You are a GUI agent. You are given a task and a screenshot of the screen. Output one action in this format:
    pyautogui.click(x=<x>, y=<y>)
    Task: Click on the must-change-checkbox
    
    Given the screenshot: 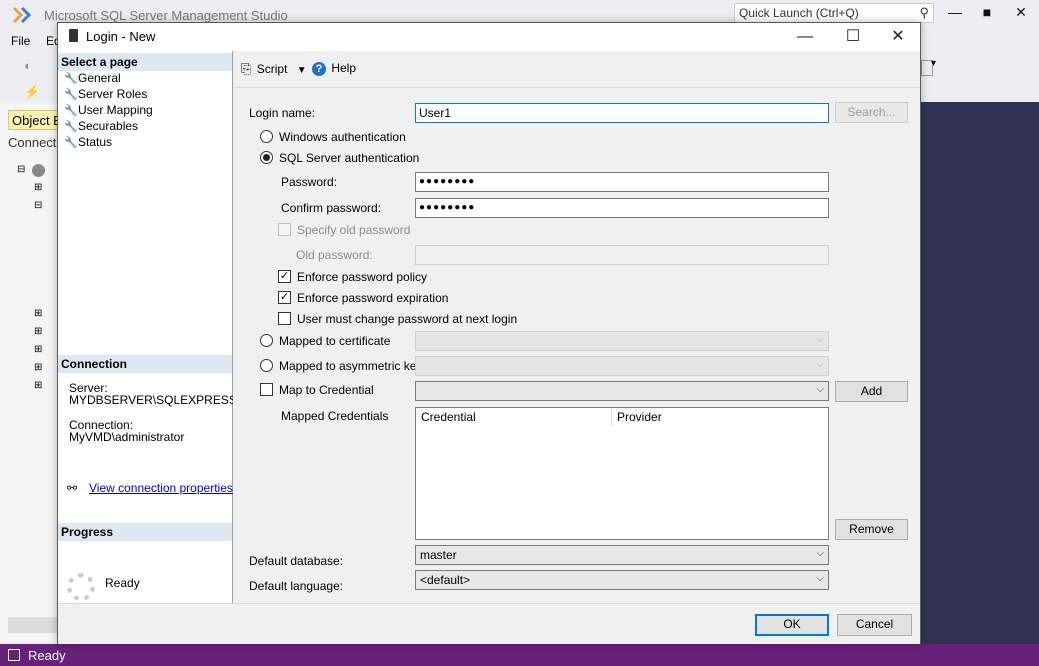 What is the action you would take?
    pyautogui.click(x=284, y=318)
    